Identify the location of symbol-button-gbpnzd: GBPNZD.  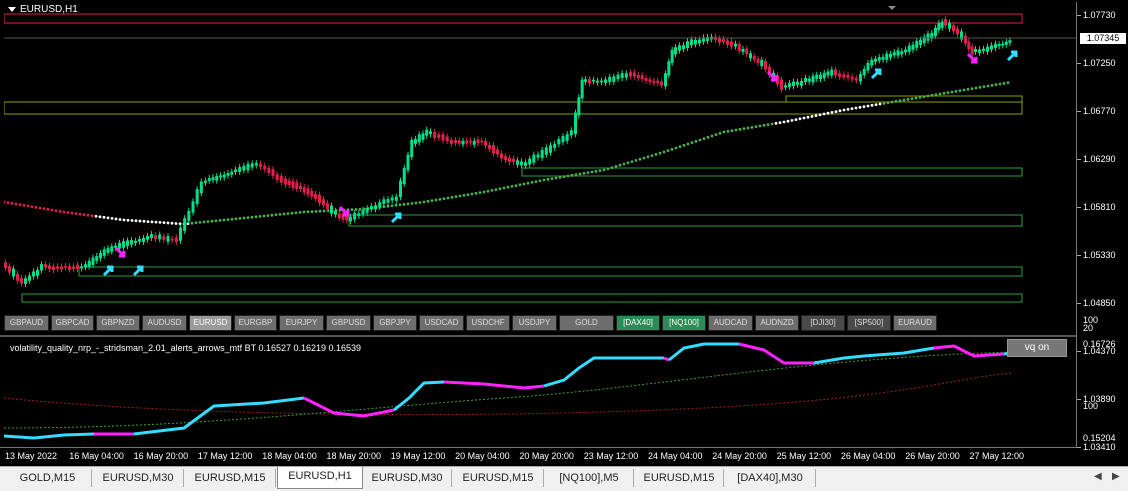
(118, 323).